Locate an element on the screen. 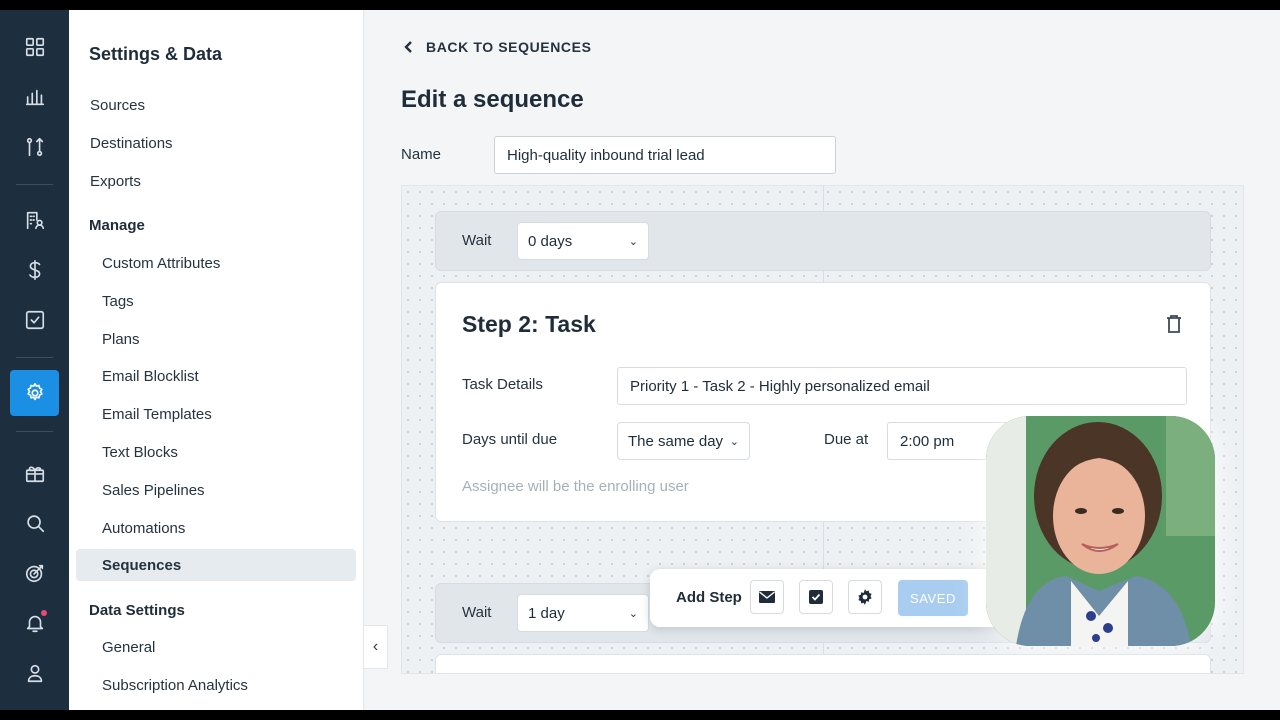 The width and height of the screenshot is (1280, 720). add-task-step-button is located at coordinates (816, 597).